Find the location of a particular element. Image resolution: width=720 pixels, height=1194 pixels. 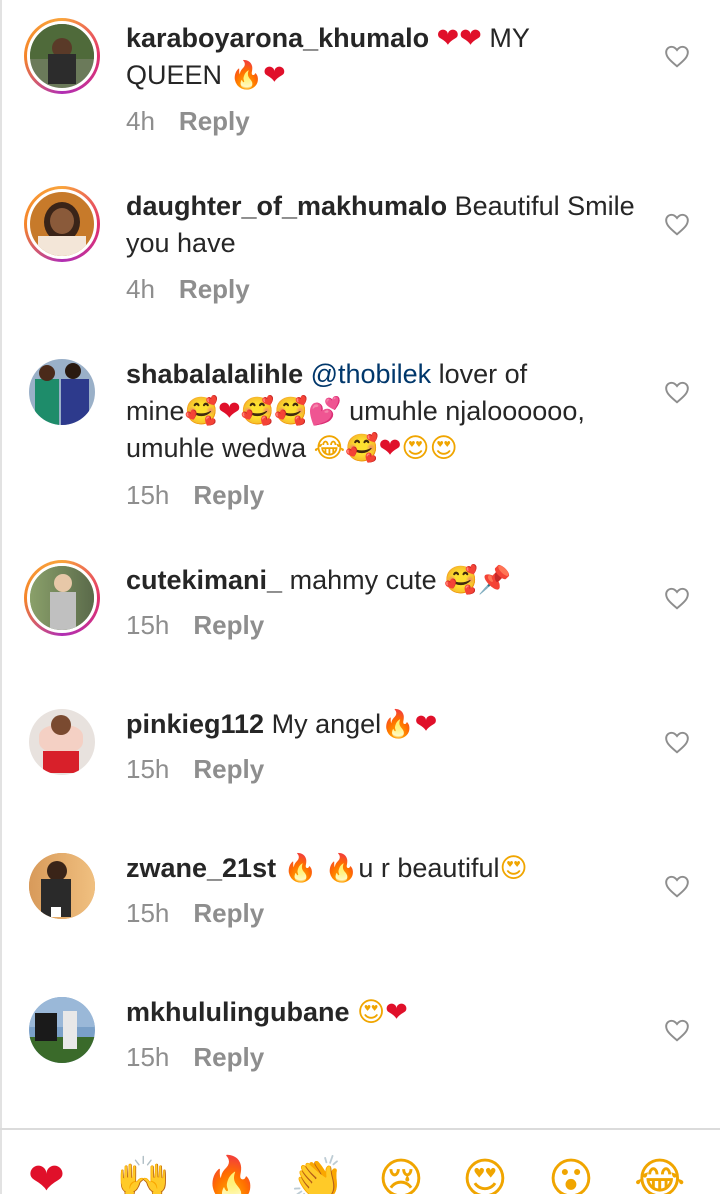

comment-username: zwane_21st is located at coordinates (201, 868).